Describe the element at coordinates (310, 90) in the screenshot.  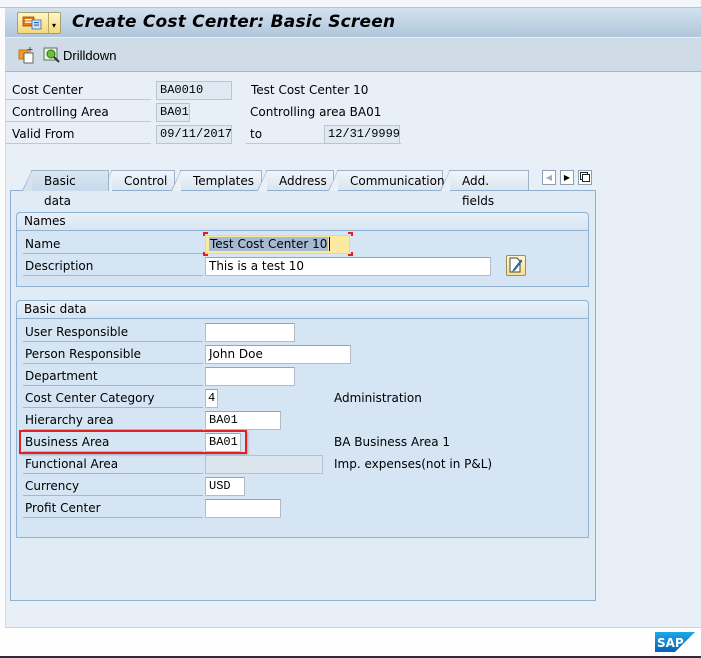
I see `cost-center-description: Test Cost Center 10` at that location.